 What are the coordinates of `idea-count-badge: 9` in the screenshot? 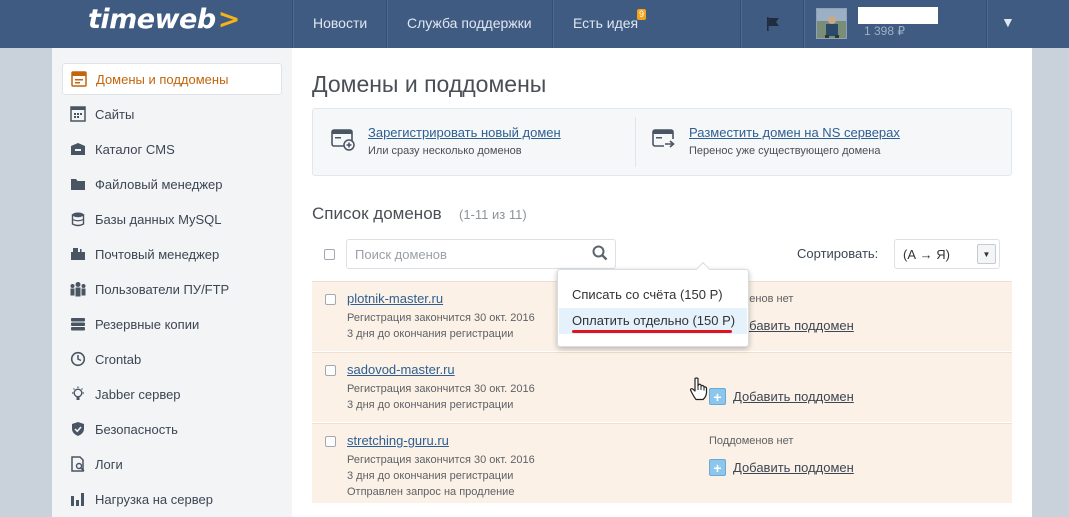 It's located at (642, 14).